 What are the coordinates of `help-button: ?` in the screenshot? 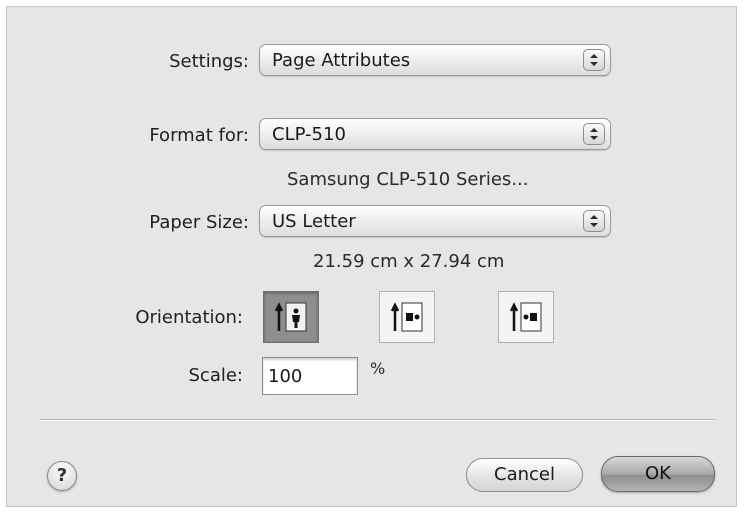 It's located at (62, 476).